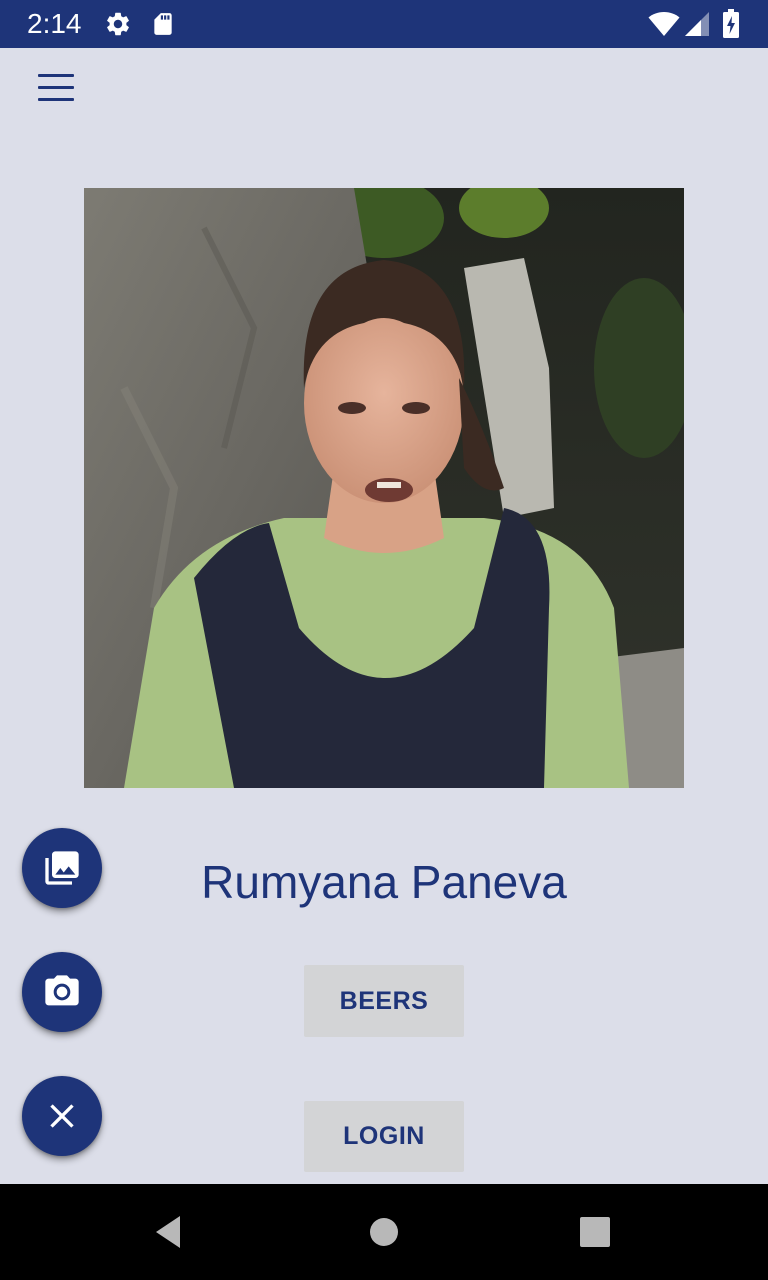 This screenshot has height=1280, width=768. I want to click on close-button, so click(62, 1116).